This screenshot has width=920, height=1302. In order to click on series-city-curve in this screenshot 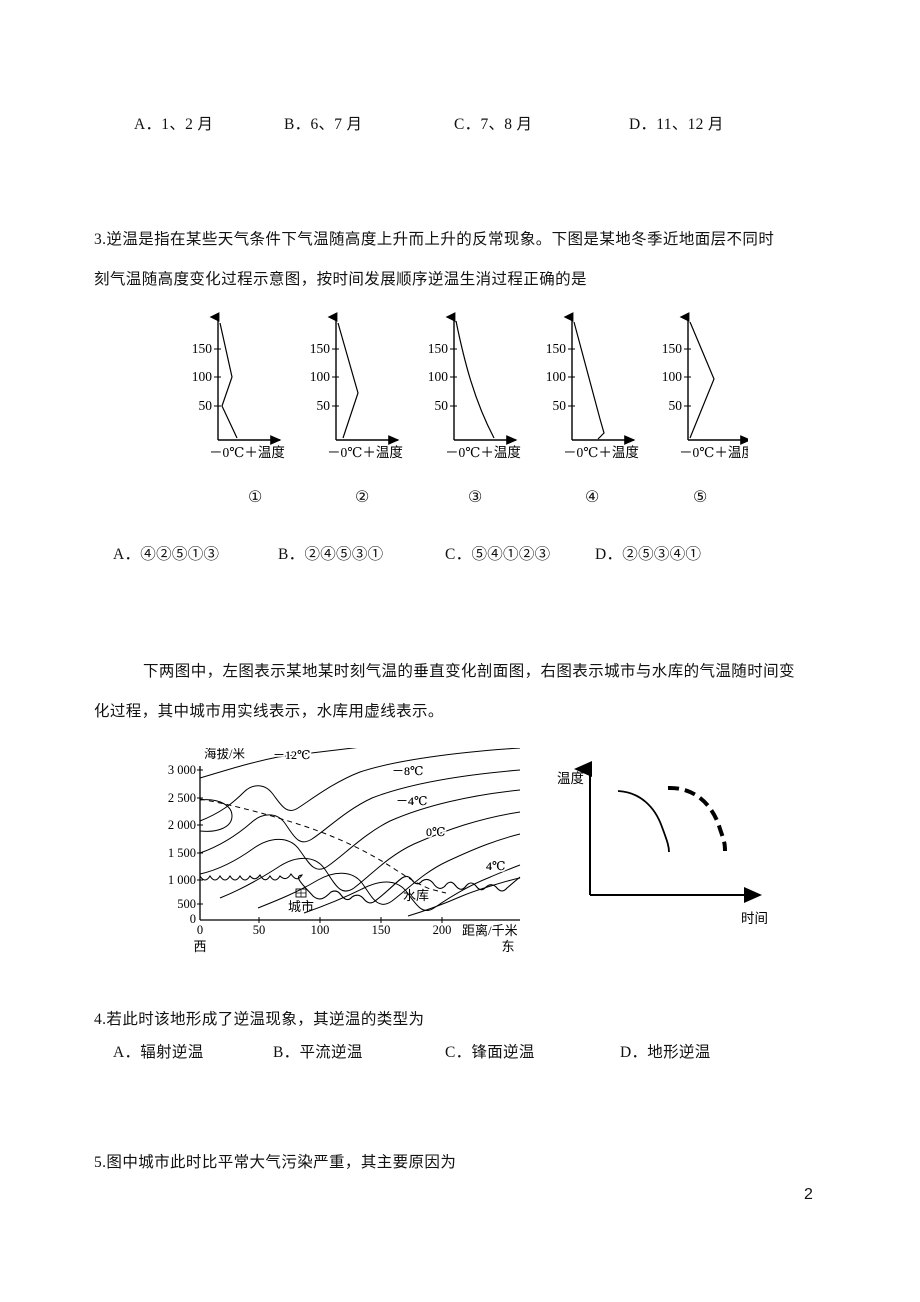, I will do `click(643, 821)`.